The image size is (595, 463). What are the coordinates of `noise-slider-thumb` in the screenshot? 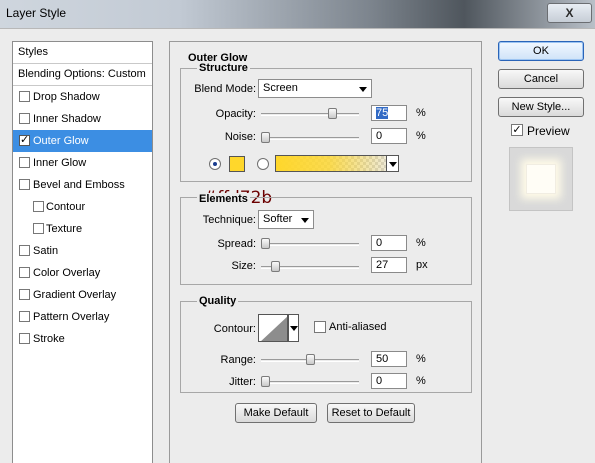 It's located at (265, 137).